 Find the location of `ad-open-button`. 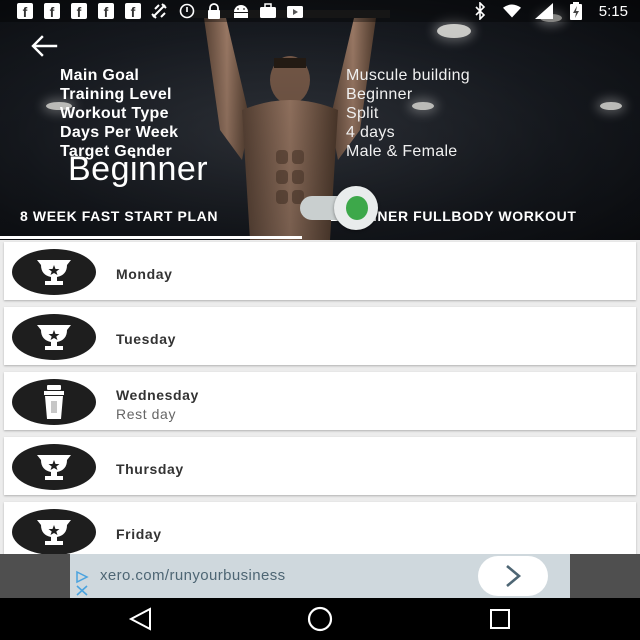

ad-open-button is located at coordinates (513, 576).